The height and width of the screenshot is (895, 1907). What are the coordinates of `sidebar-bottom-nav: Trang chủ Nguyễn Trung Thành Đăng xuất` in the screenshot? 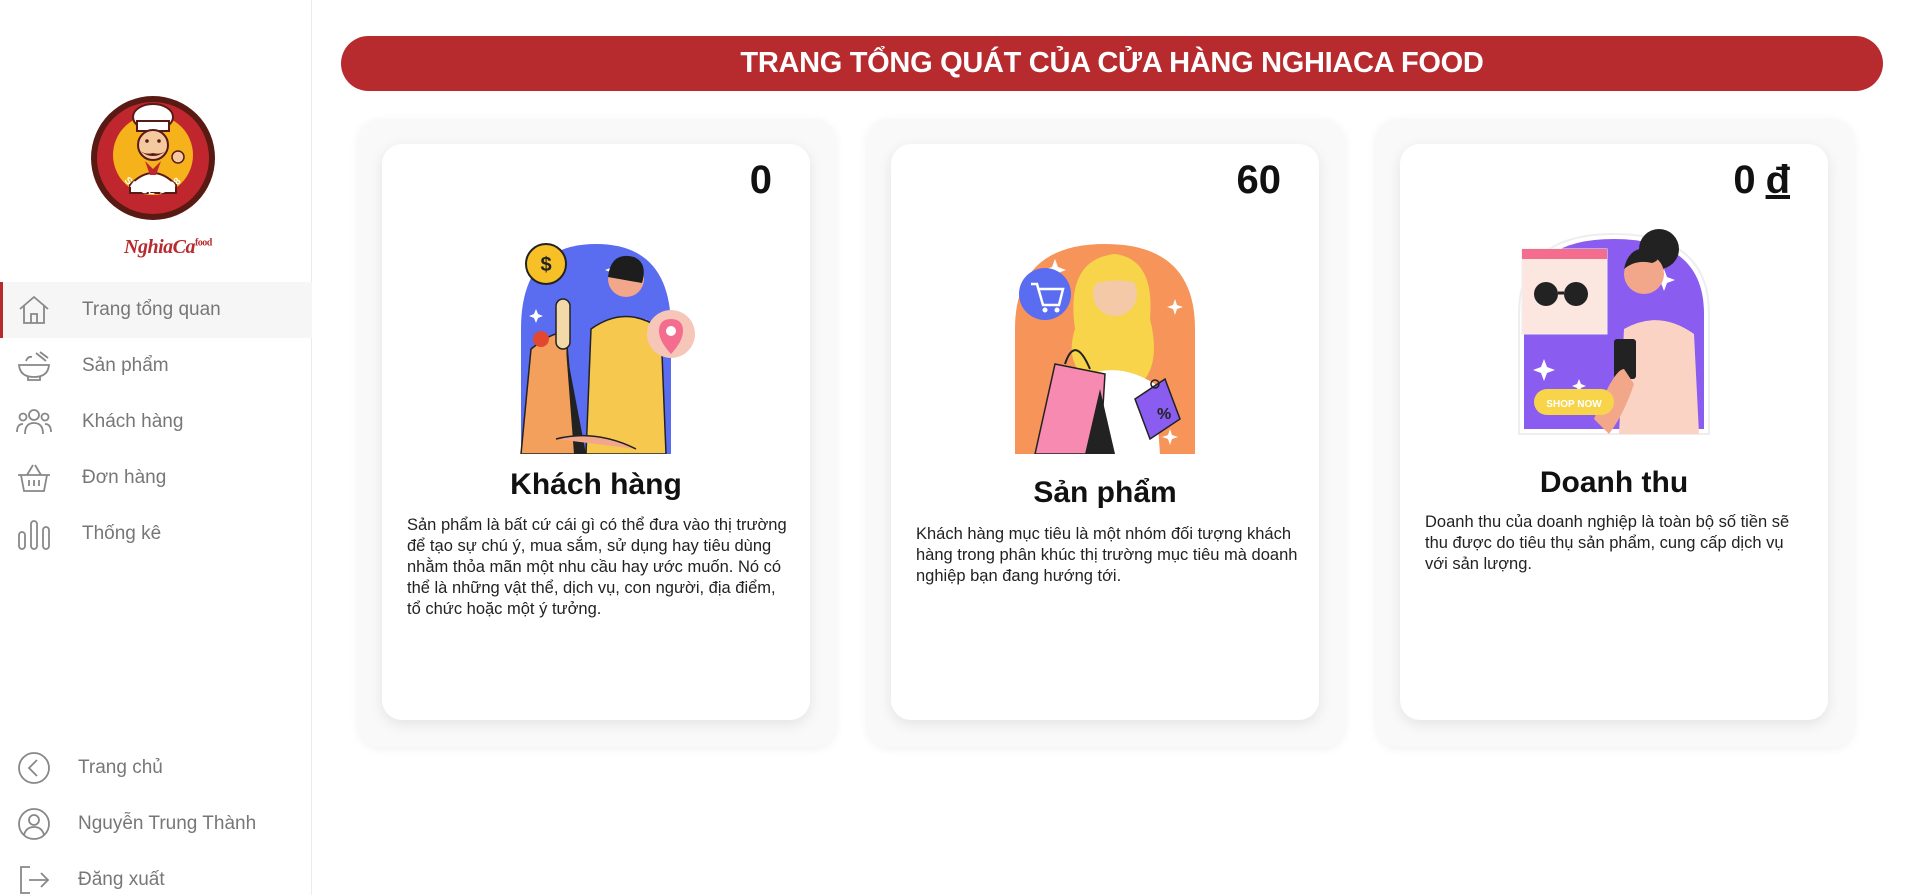 It's located at (156, 817).